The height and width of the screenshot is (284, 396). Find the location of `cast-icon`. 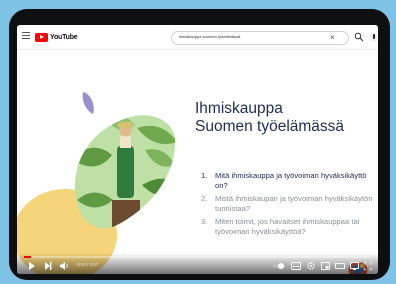

cast-icon is located at coordinates (354, 266).